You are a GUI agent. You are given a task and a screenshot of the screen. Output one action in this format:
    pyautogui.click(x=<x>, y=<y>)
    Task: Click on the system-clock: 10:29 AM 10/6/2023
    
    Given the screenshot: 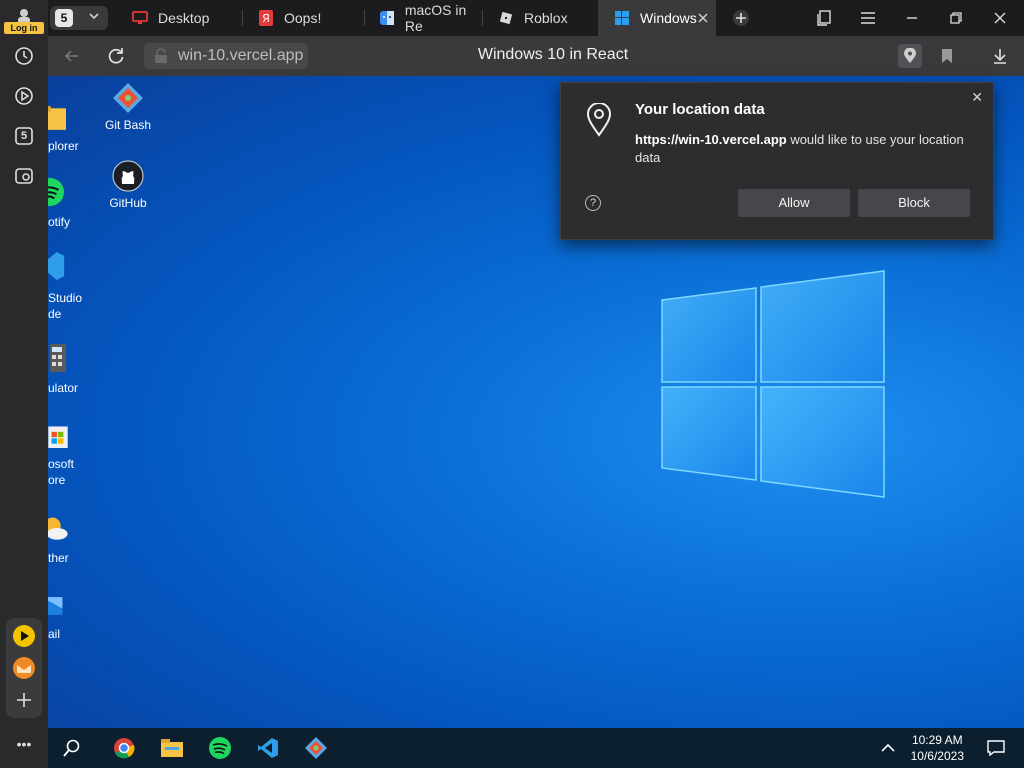 What is the action you would take?
    pyautogui.click(x=937, y=748)
    